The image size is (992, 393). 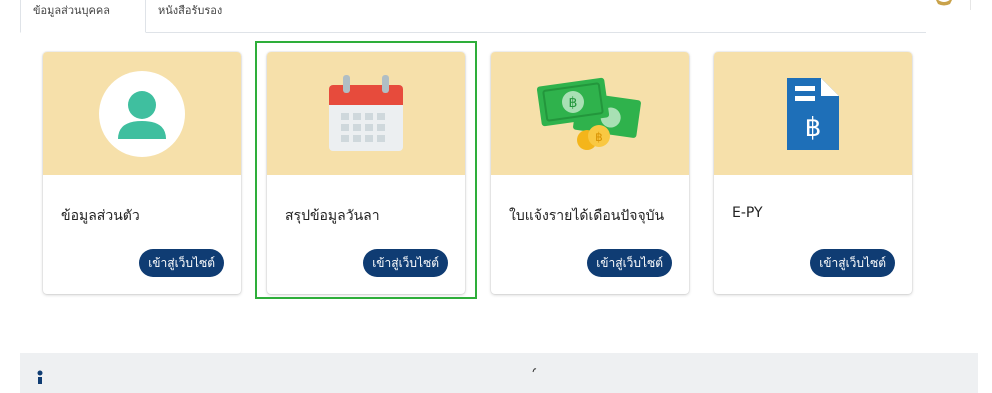 What do you see at coordinates (100, 216) in the screenshot?
I see `card-title: ข้อมูลส่วนตัว` at bounding box center [100, 216].